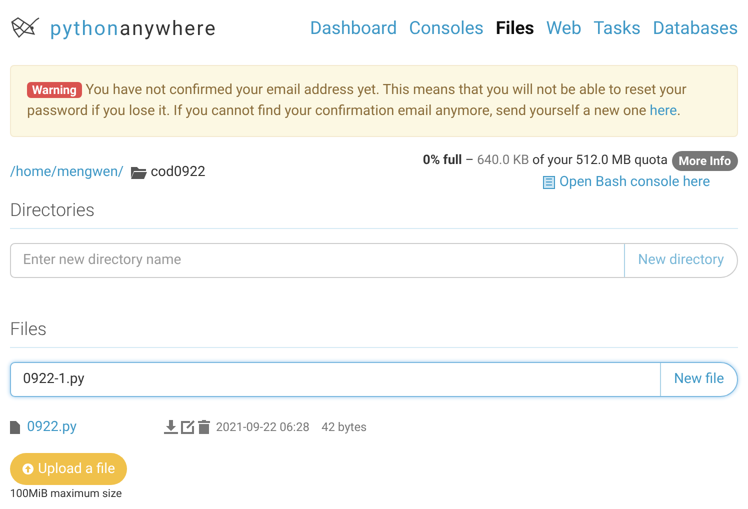  I want to click on nav-link: Files, so click(515, 28).